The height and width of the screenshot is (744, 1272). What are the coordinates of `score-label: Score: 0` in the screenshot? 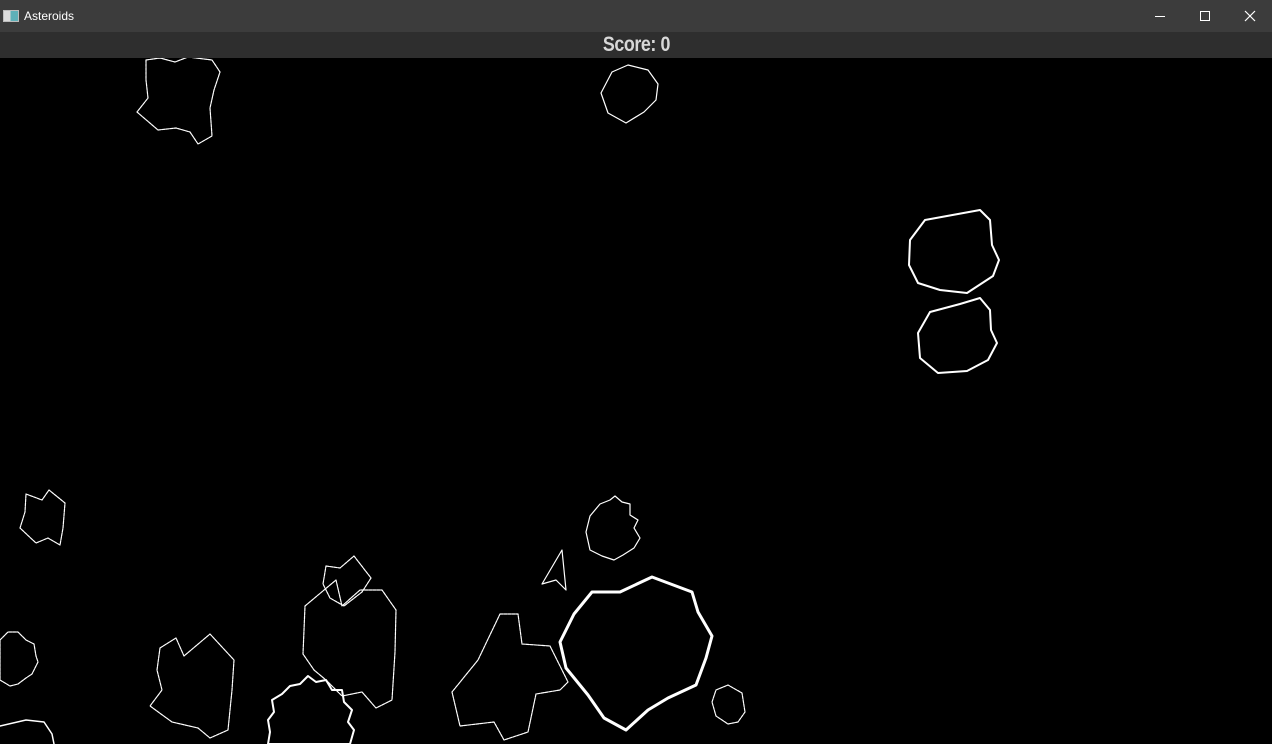 It's located at (636, 44).